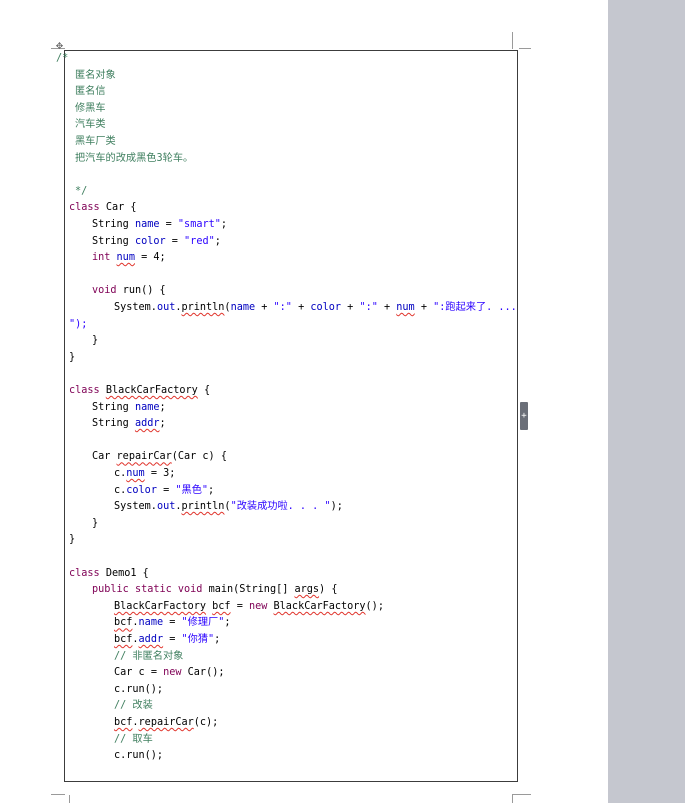 This screenshot has width=685, height=803. I want to click on comment-text: 匿名对象, so click(95, 75).